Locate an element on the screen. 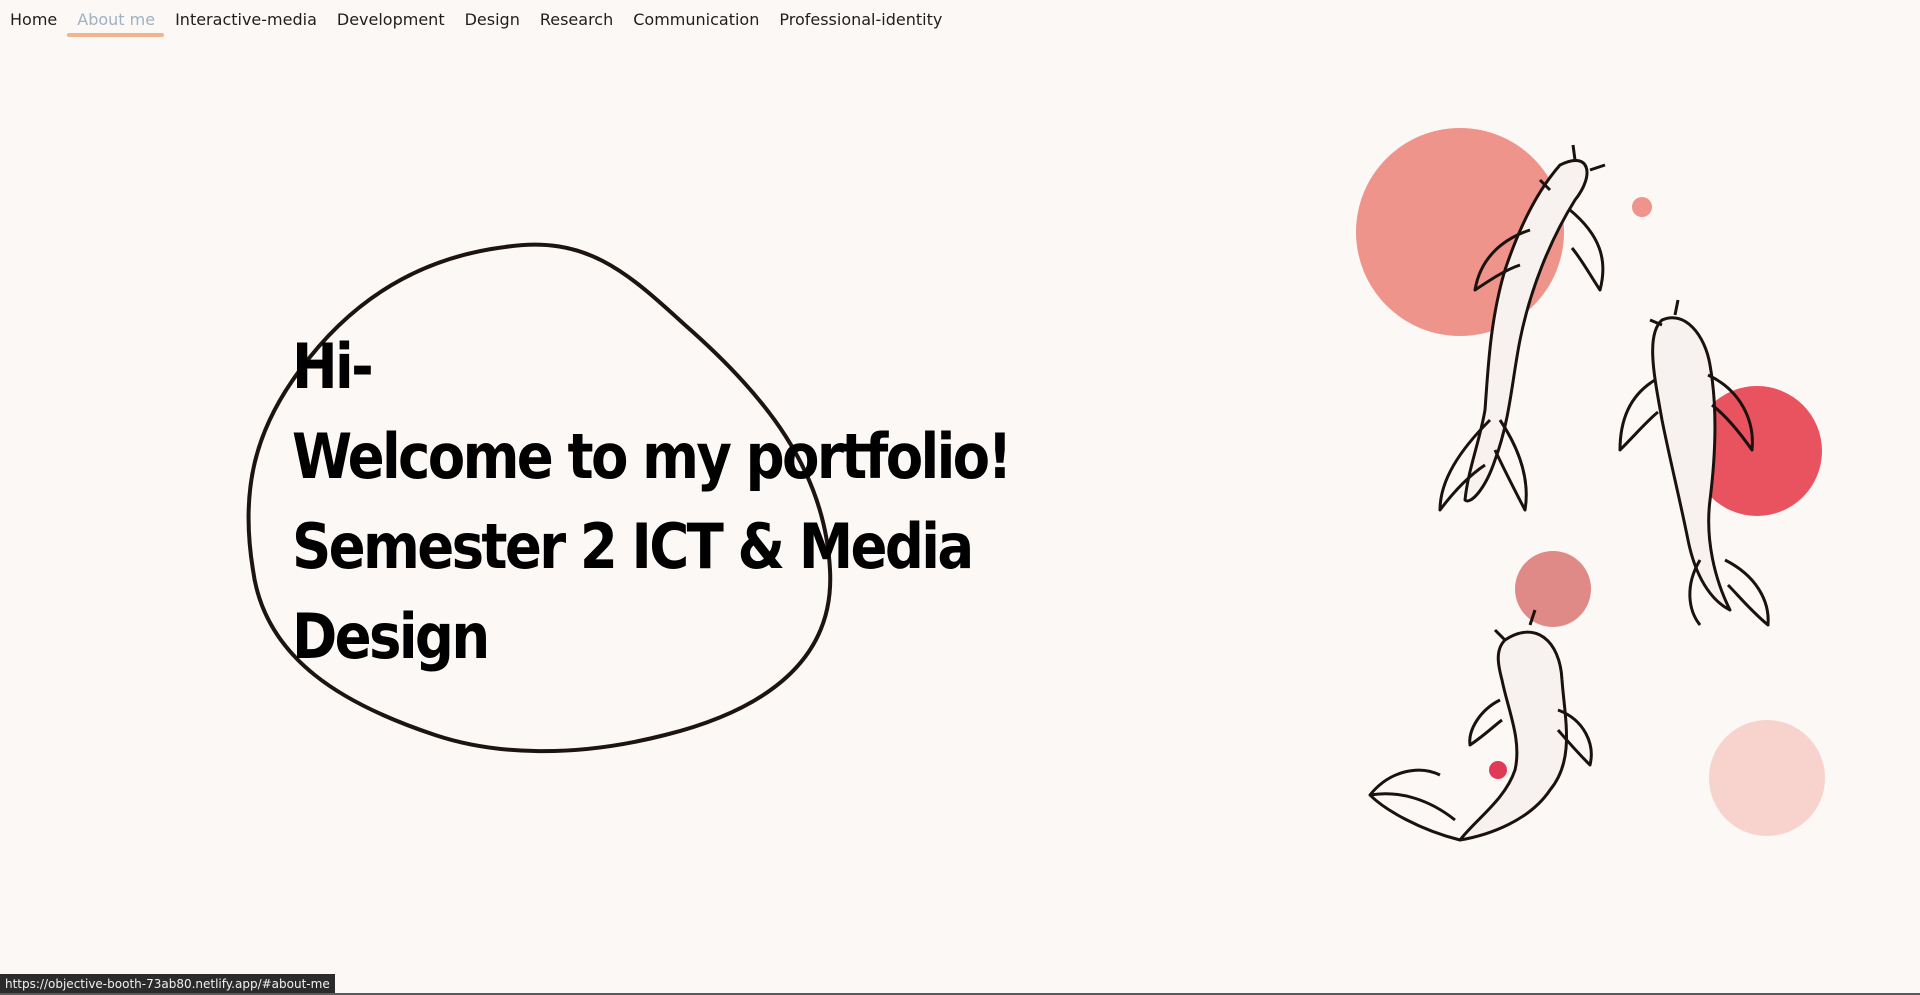  nav-item-about-me: About me is located at coordinates (115, 19).